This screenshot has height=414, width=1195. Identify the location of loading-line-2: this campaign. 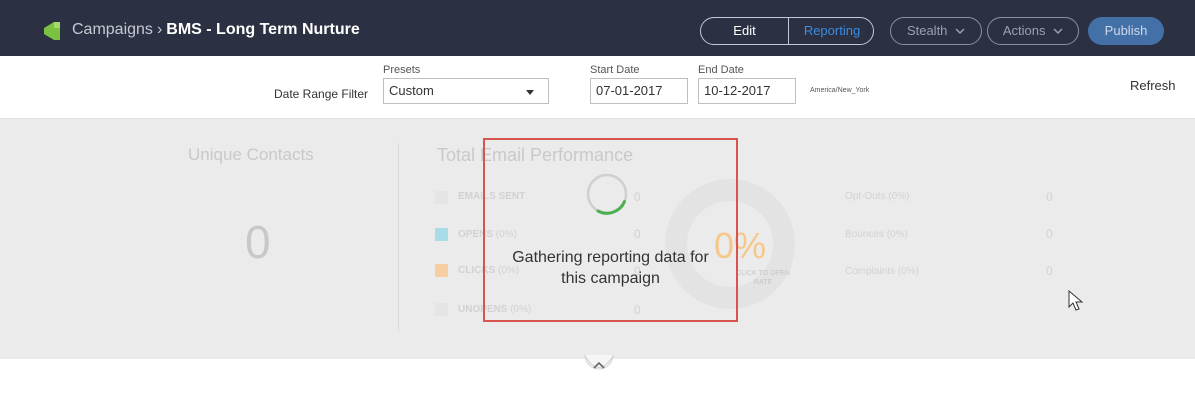
(610, 278).